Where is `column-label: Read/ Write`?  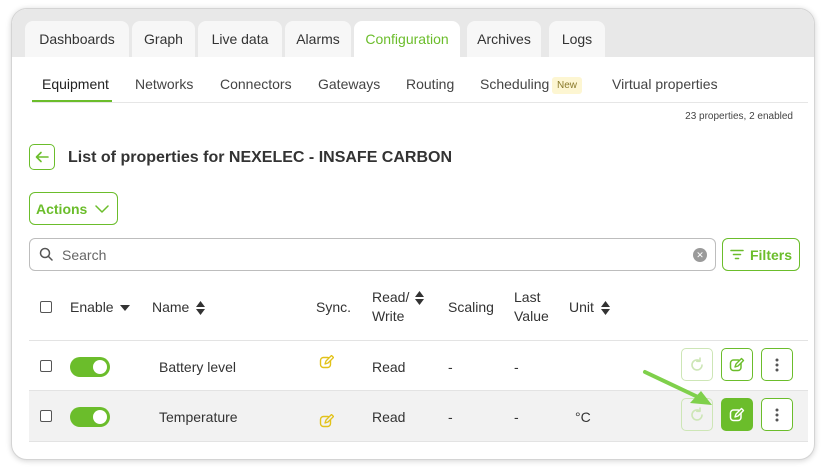 column-label: Read/ Write is located at coordinates (391, 306).